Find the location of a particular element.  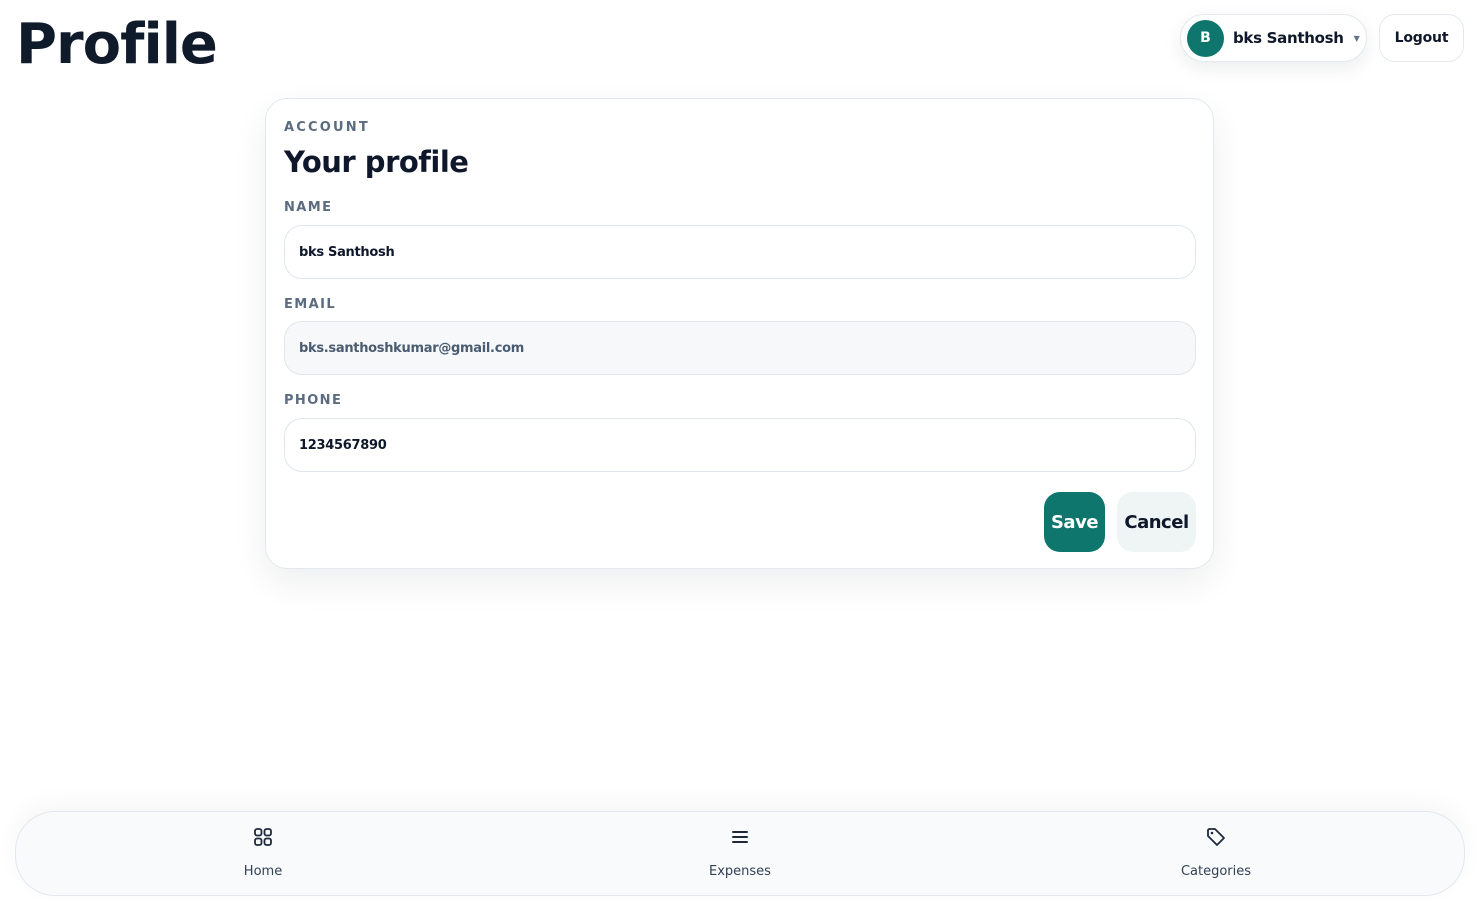

nav-item-categories: Categories is located at coordinates (1216, 854).